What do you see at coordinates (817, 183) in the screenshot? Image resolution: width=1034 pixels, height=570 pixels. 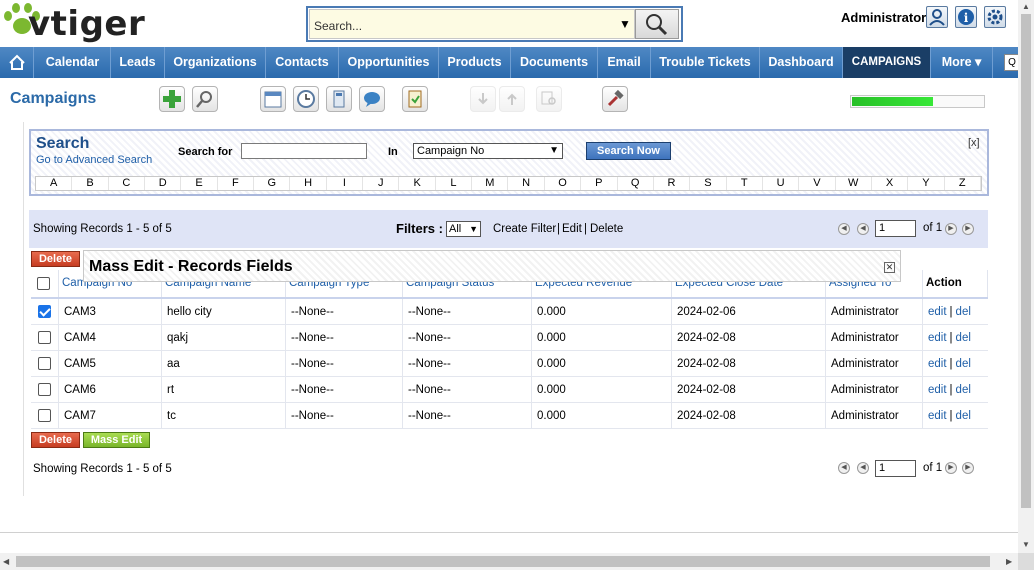 I see `alphabet-letter: V` at bounding box center [817, 183].